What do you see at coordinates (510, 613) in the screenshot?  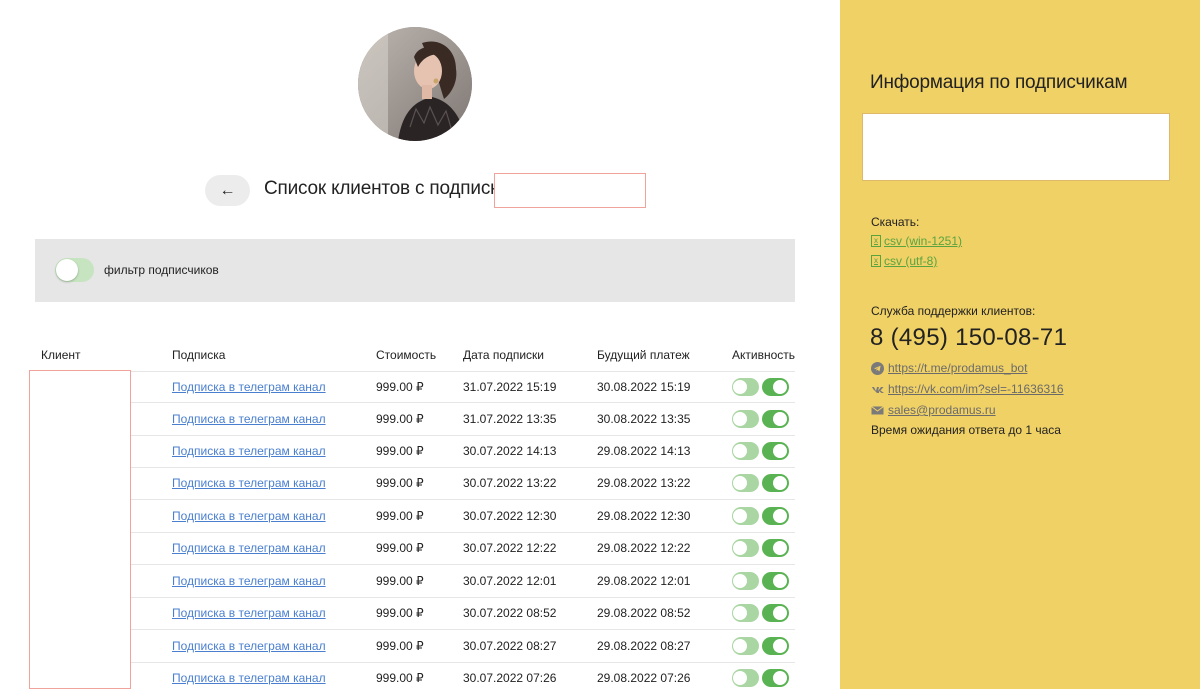 I see `date-cell: 30.07.2022 08:52` at bounding box center [510, 613].